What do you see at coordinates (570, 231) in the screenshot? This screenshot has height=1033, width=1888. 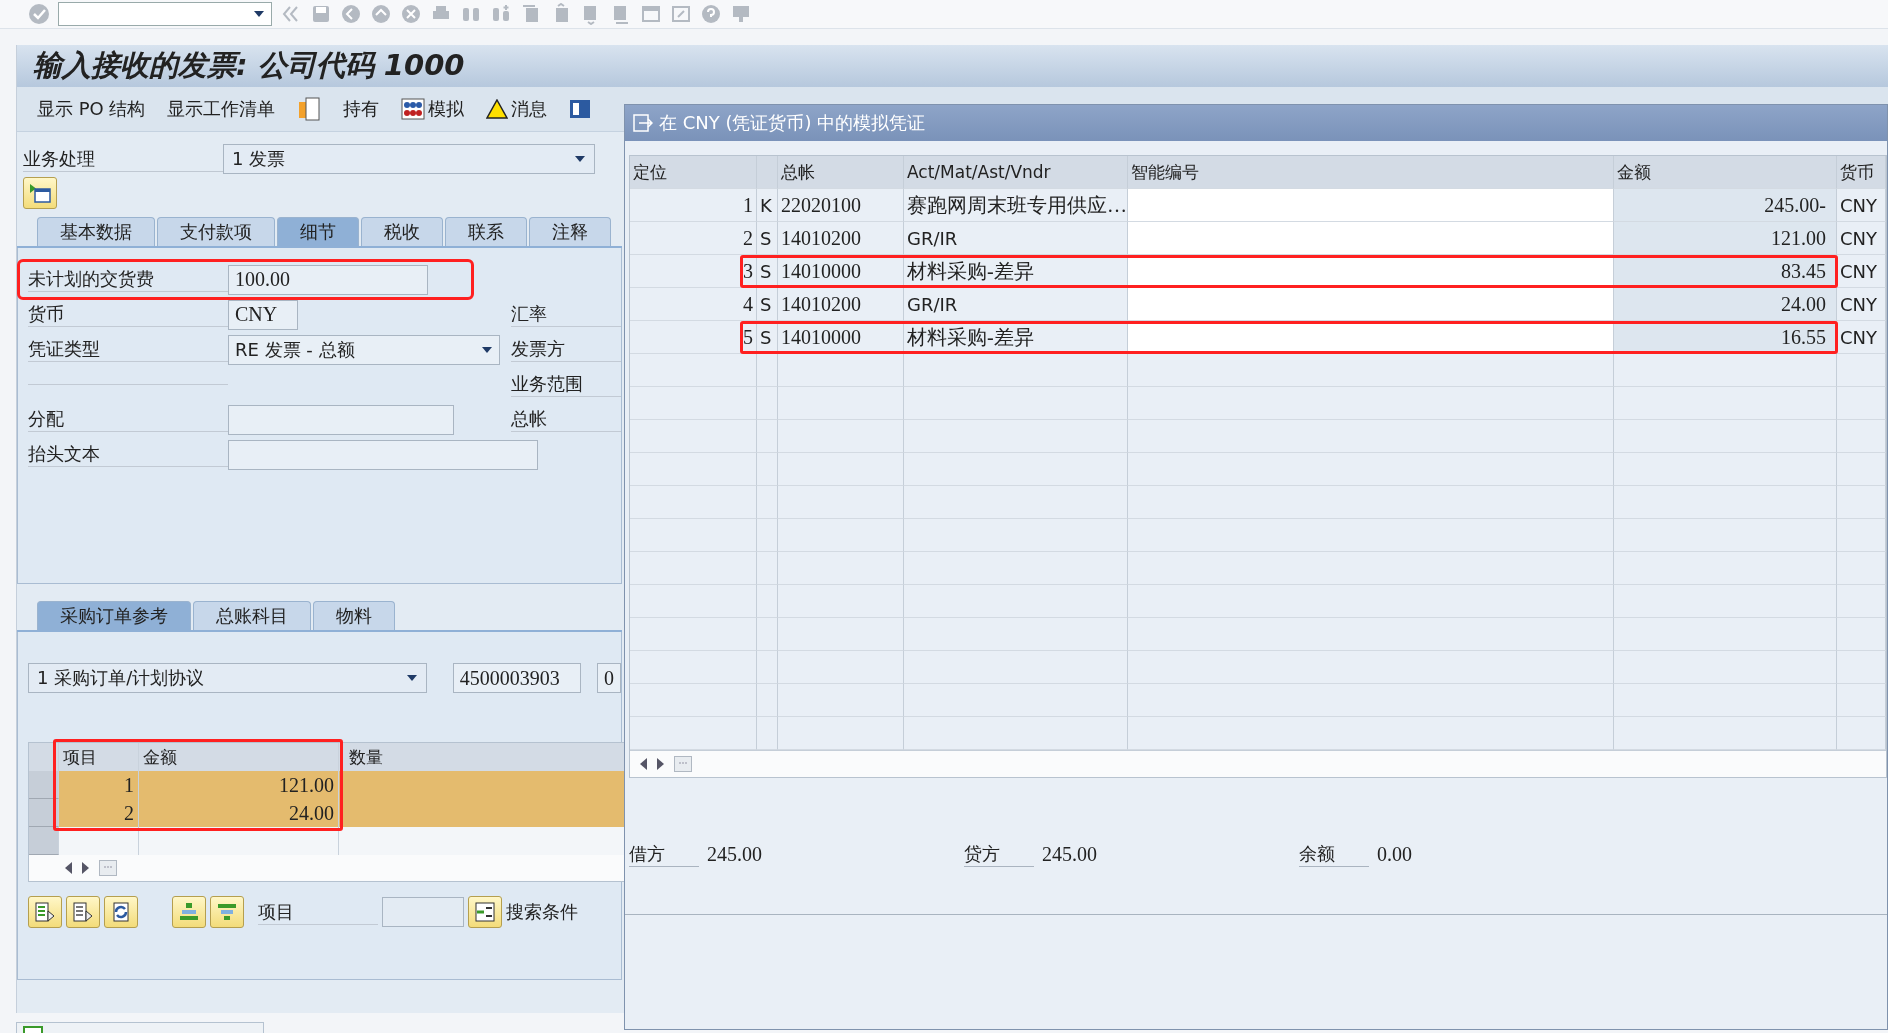 I see `tab: 注释` at bounding box center [570, 231].